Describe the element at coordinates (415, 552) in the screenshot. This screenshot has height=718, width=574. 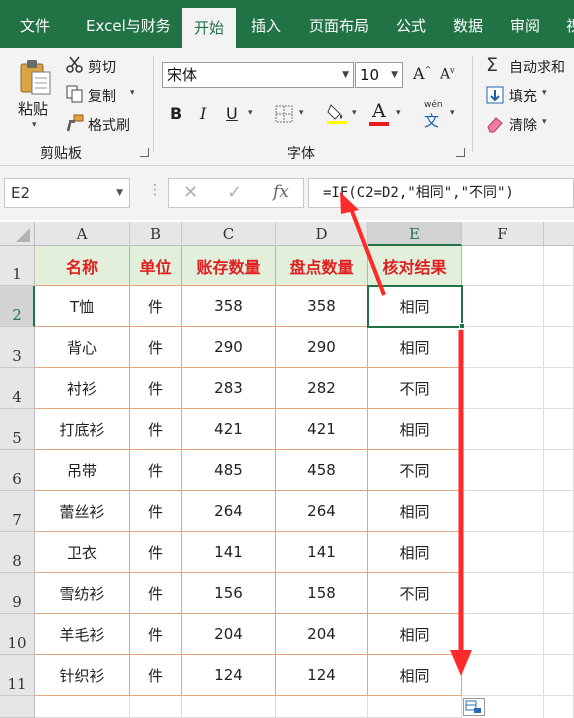
I see `cell-e8: 相同` at that location.